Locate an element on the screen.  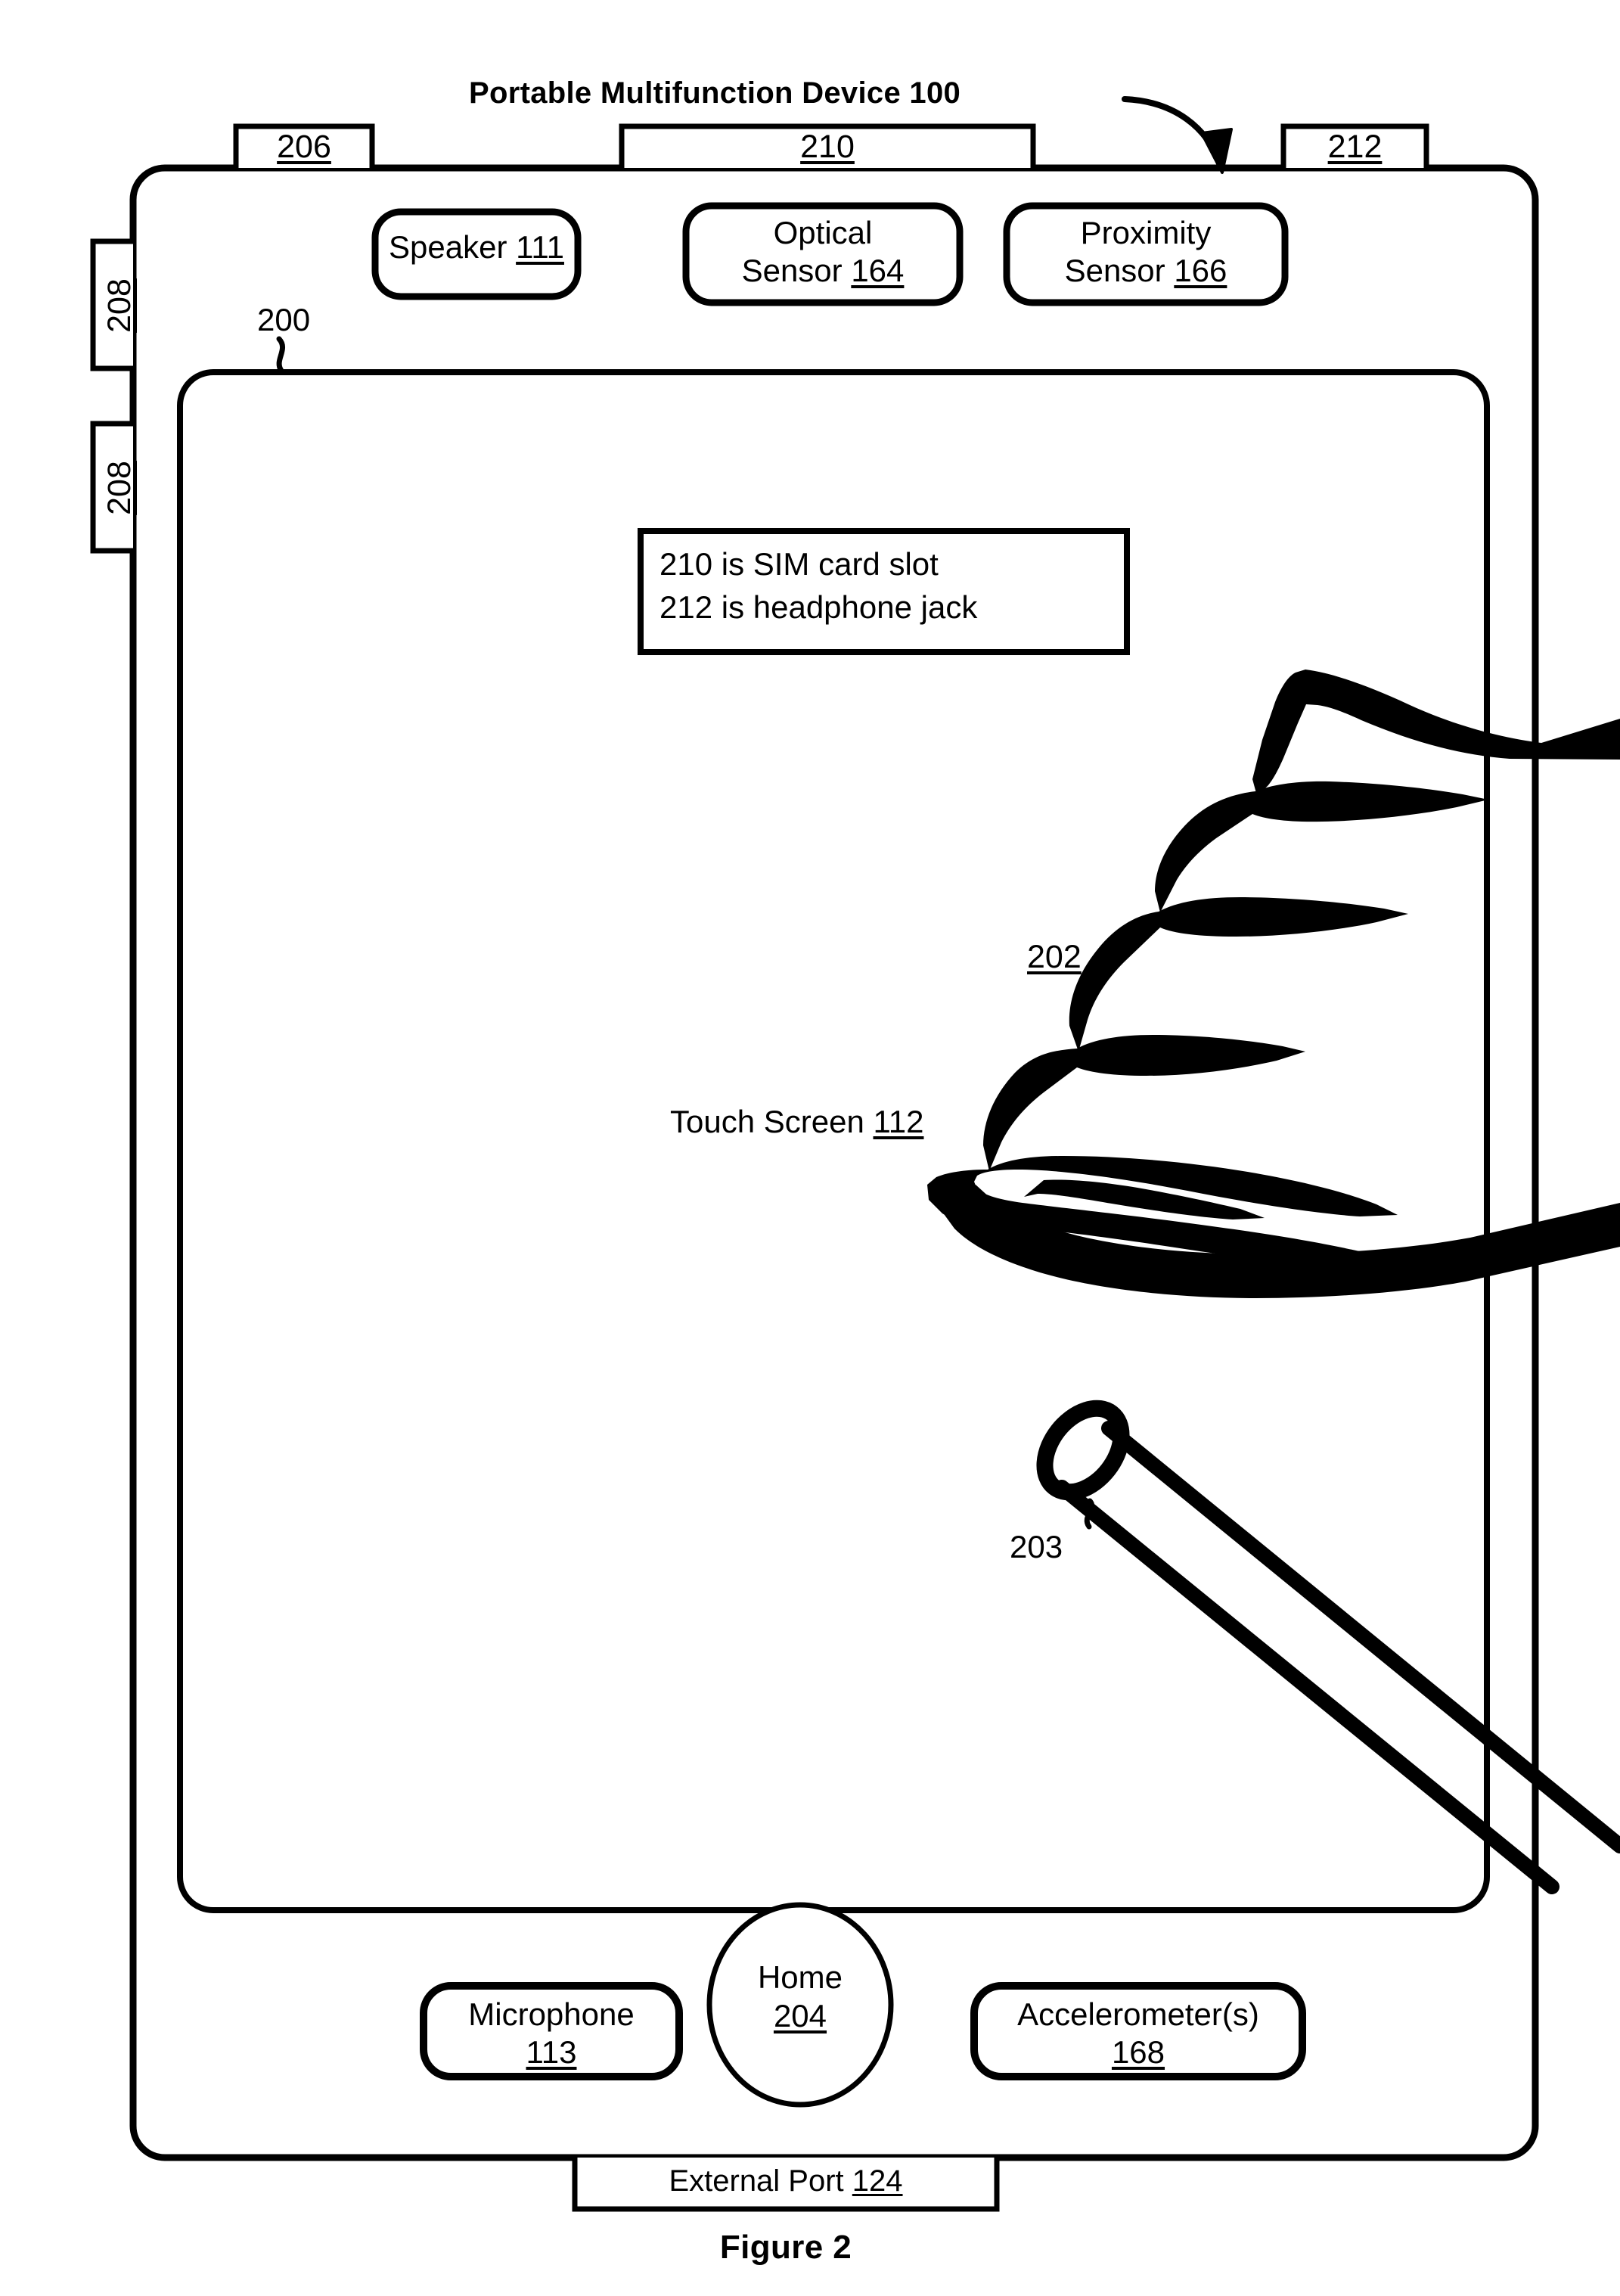
figure-title: Portable Multifunction Device 100 is located at coordinates (715, 93).